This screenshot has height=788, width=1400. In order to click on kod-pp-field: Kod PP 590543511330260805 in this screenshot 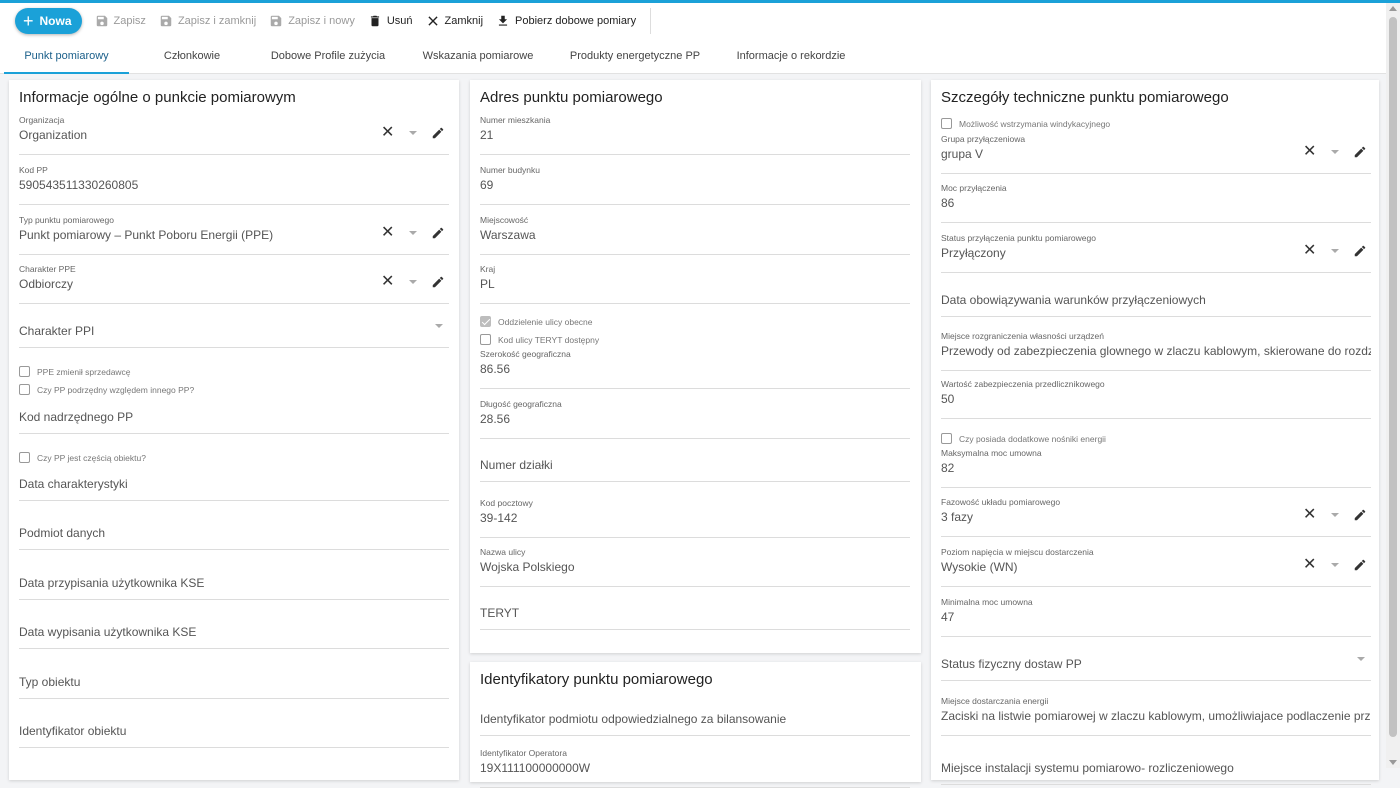, I will do `click(234, 185)`.